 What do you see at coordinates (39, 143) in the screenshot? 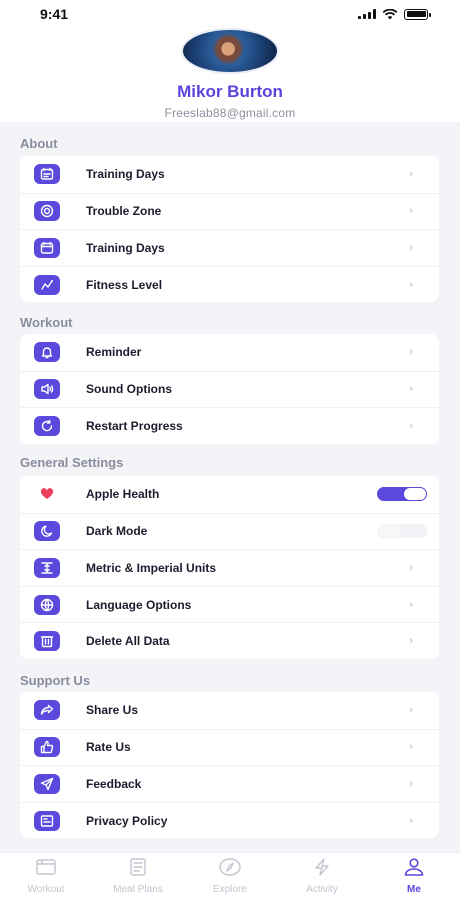
I see `section-title-about: About` at bounding box center [39, 143].